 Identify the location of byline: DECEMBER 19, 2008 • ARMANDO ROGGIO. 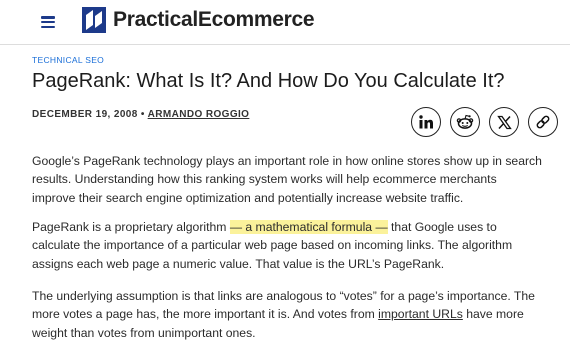
(140, 114).